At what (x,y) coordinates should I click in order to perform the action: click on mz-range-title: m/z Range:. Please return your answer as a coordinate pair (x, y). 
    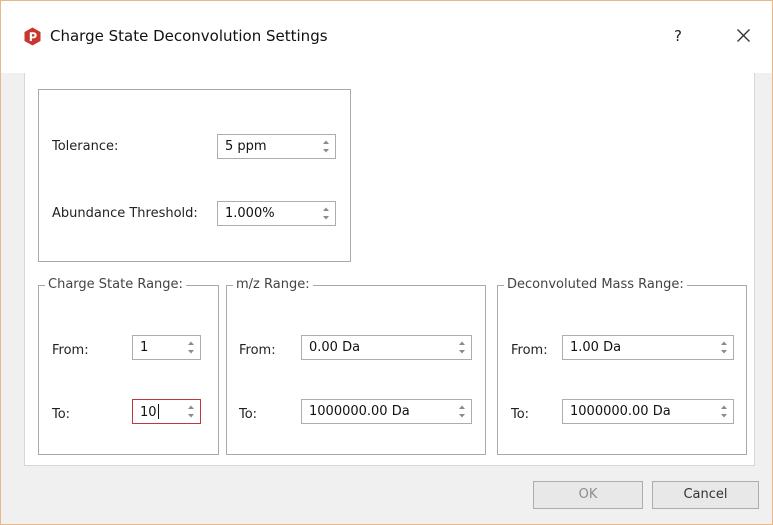
    Looking at the image, I should click on (273, 284).